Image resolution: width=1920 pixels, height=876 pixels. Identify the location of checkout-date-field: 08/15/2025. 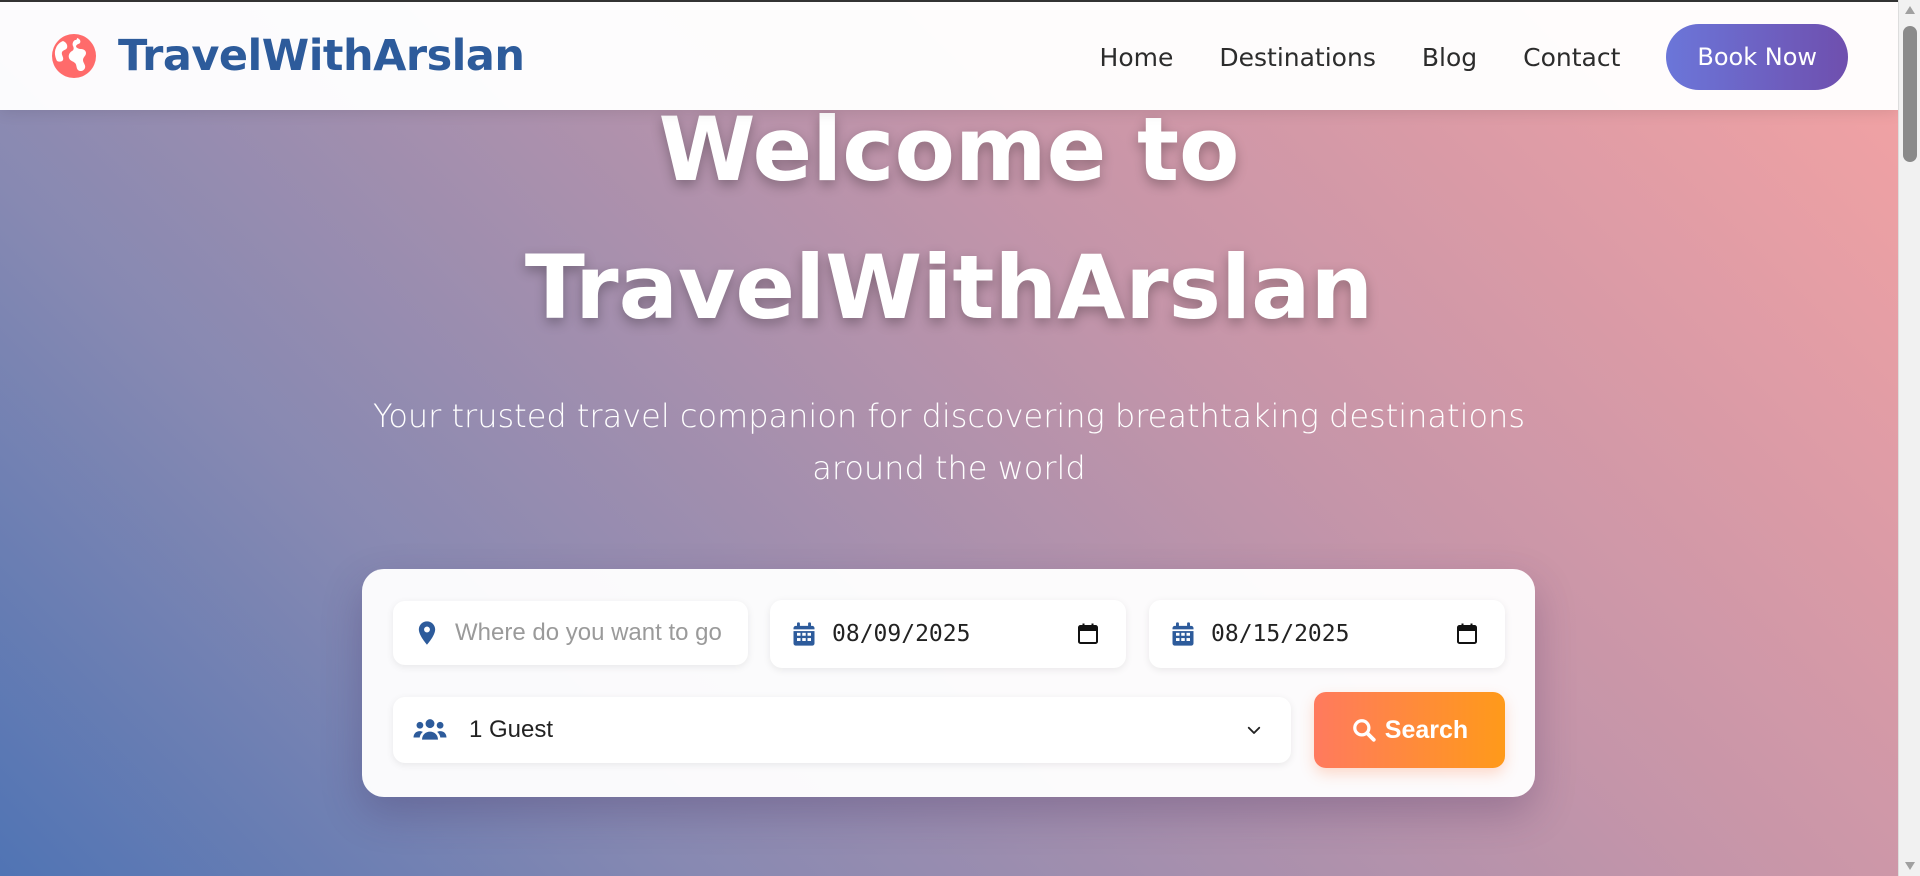
(1327, 634).